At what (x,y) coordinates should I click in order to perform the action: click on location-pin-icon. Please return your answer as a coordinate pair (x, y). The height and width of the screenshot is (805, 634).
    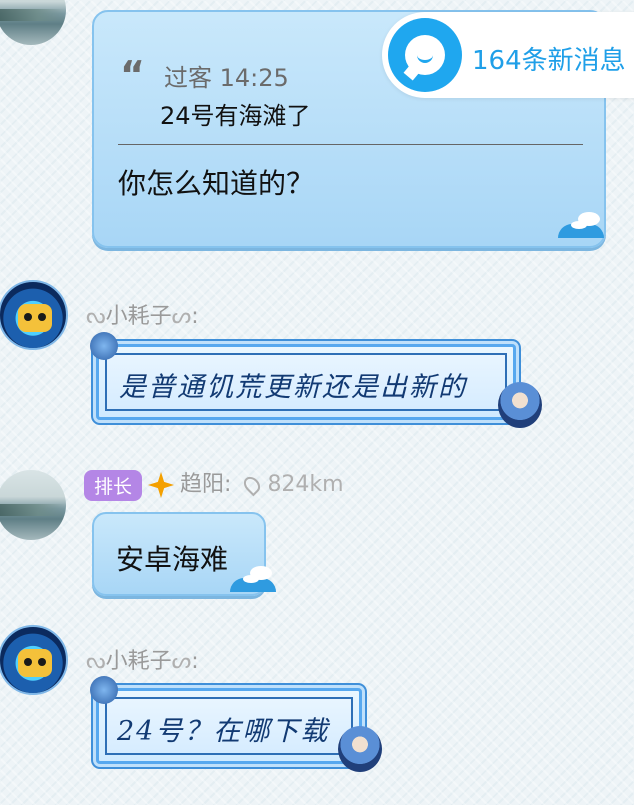
    Looking at the image, I should click on (252, 485).